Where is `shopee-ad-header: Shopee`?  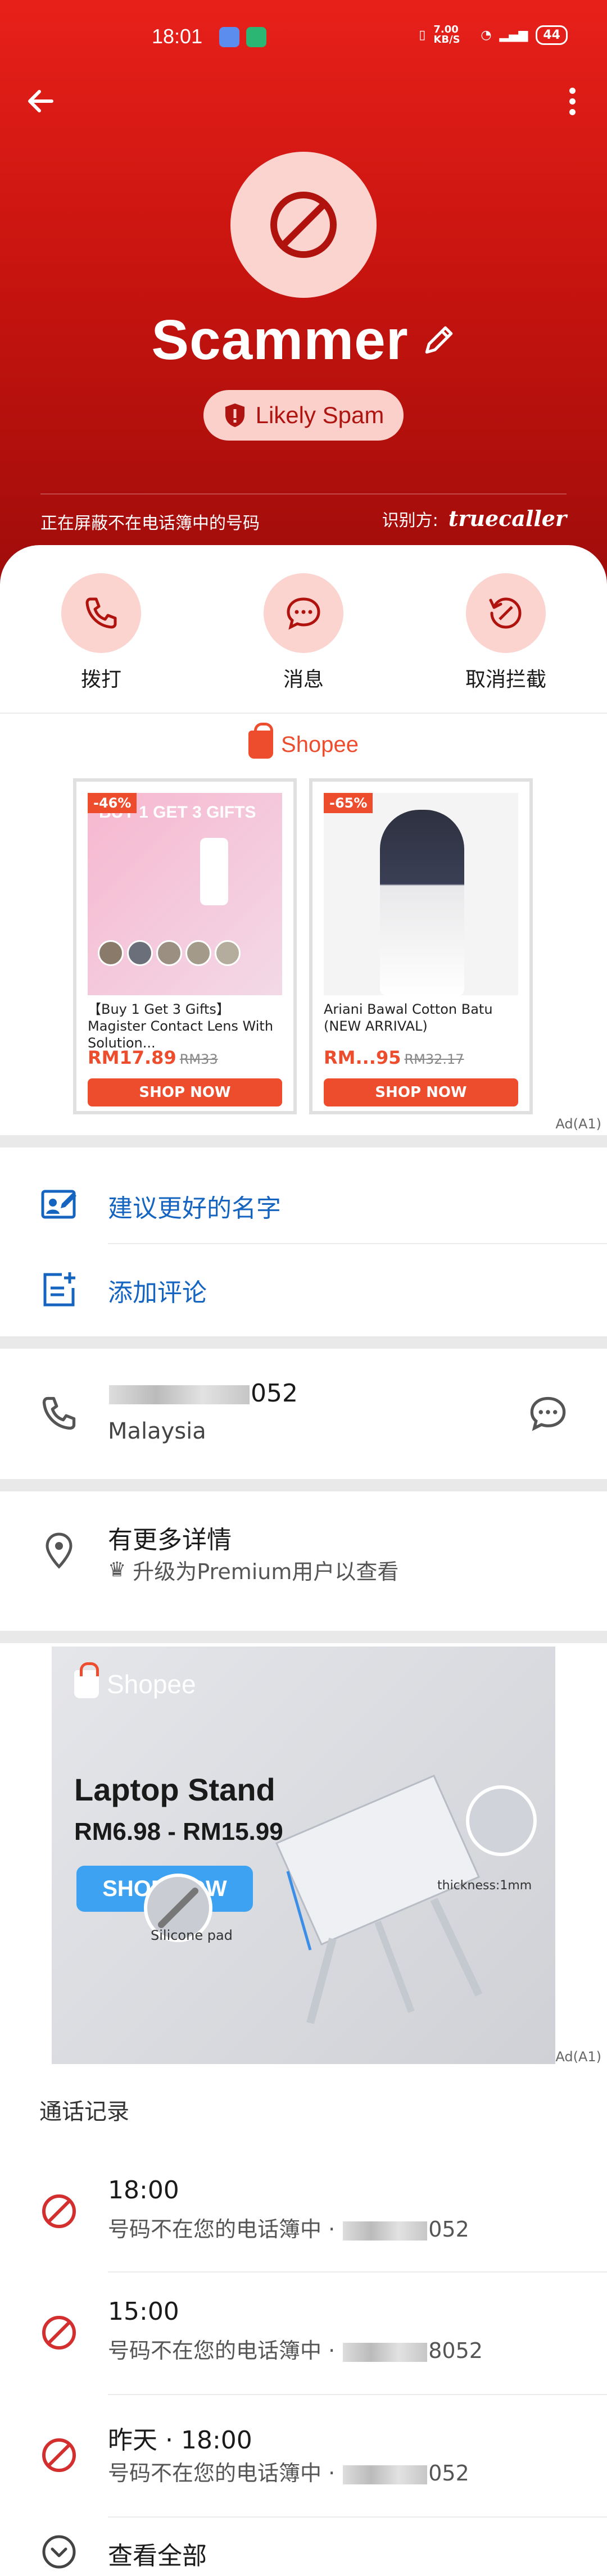 shopee-ad-header: Shopee is located at coordinates (303, 741).